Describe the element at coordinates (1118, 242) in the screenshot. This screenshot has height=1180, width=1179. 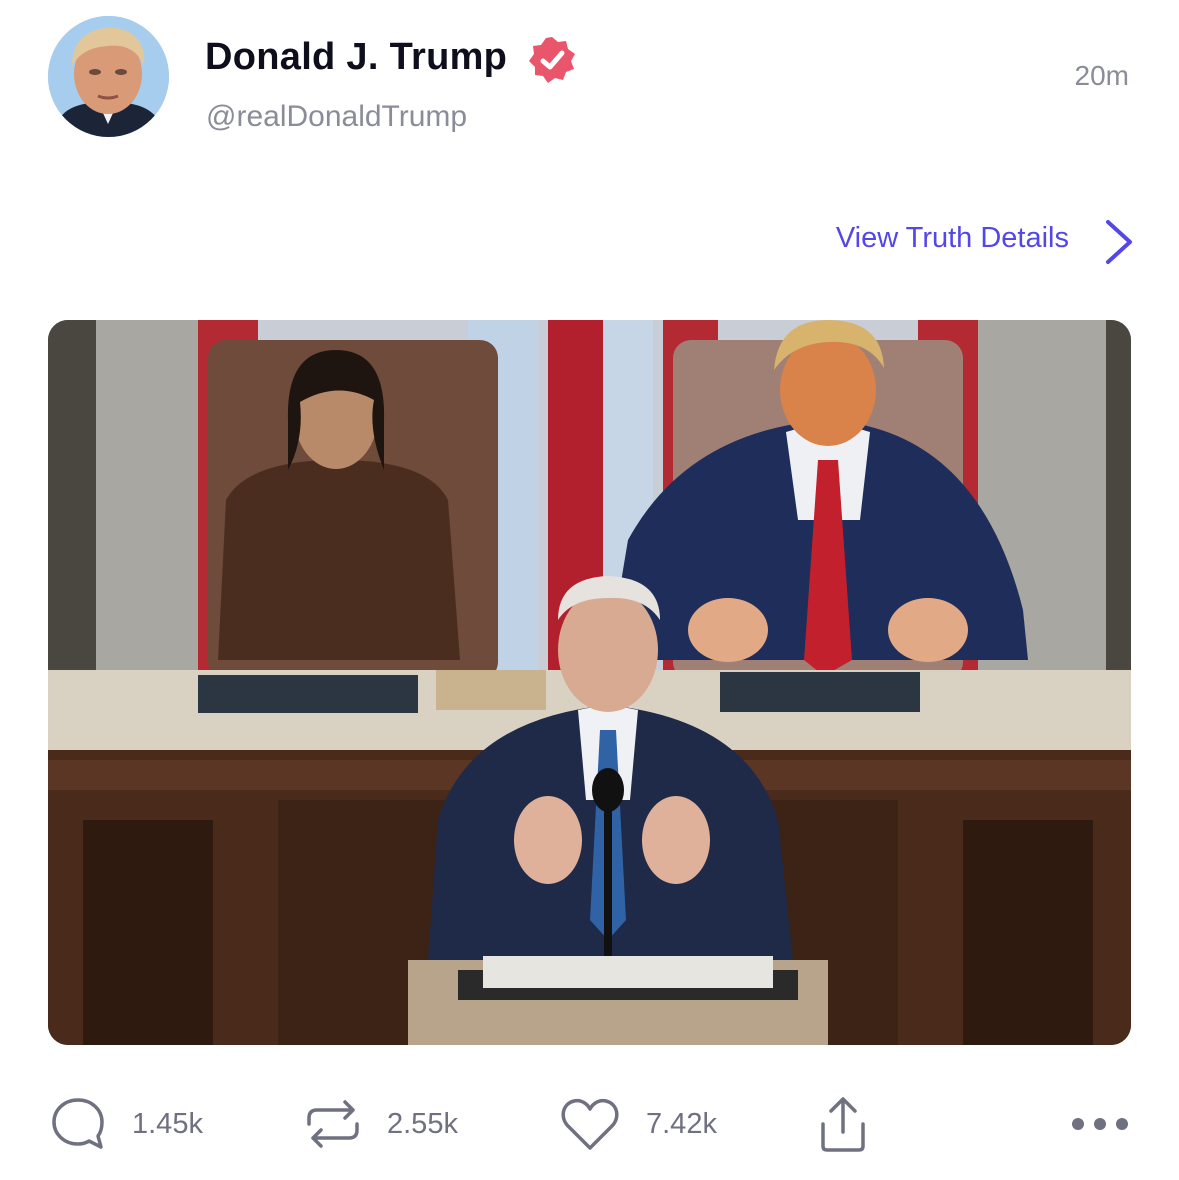
I see `chevron-right-icon` at that location.